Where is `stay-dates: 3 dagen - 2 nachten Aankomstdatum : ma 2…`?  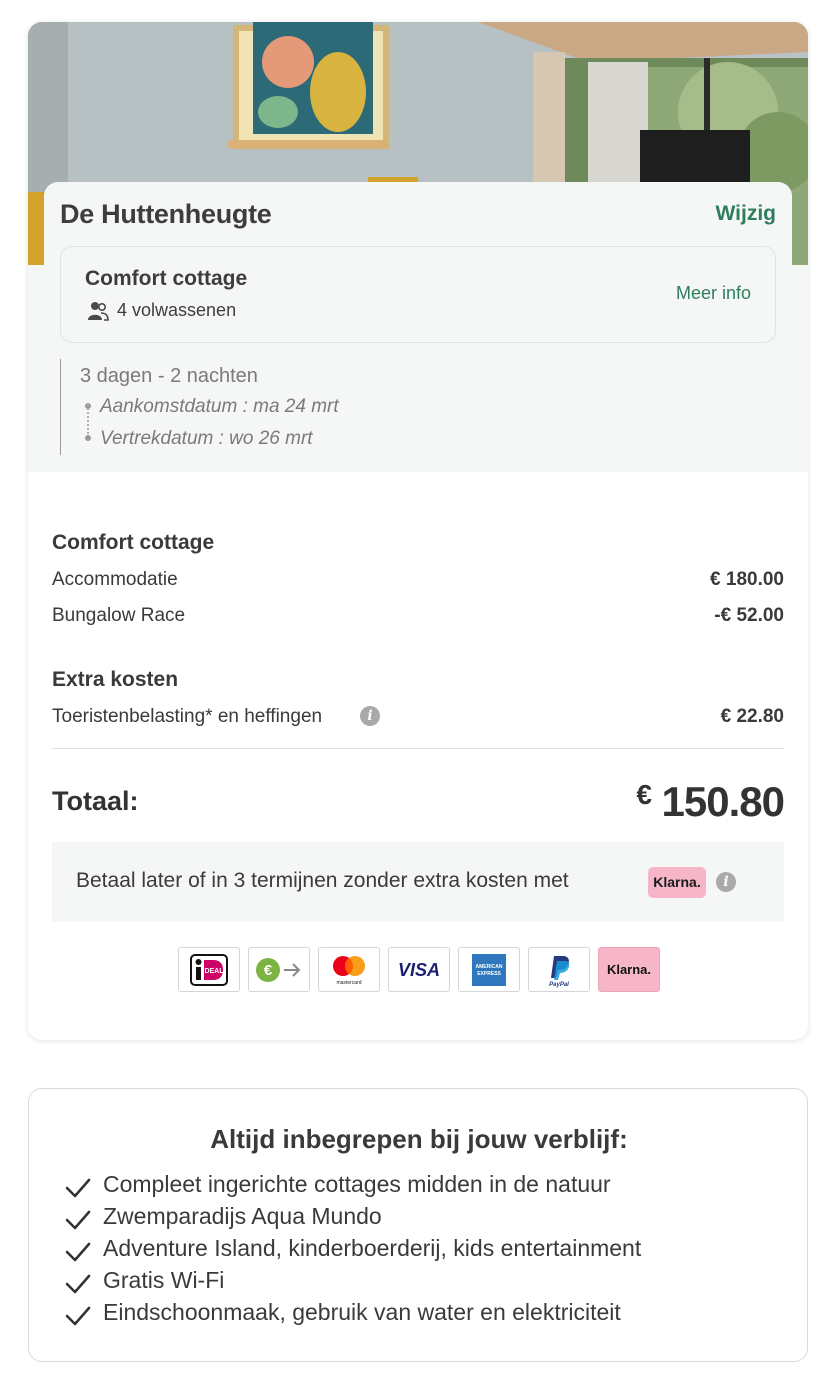 stay-dates: 3 dagen - 2 nachten Aankomstdatum : ma 2… is located at coordinates (199, 407).